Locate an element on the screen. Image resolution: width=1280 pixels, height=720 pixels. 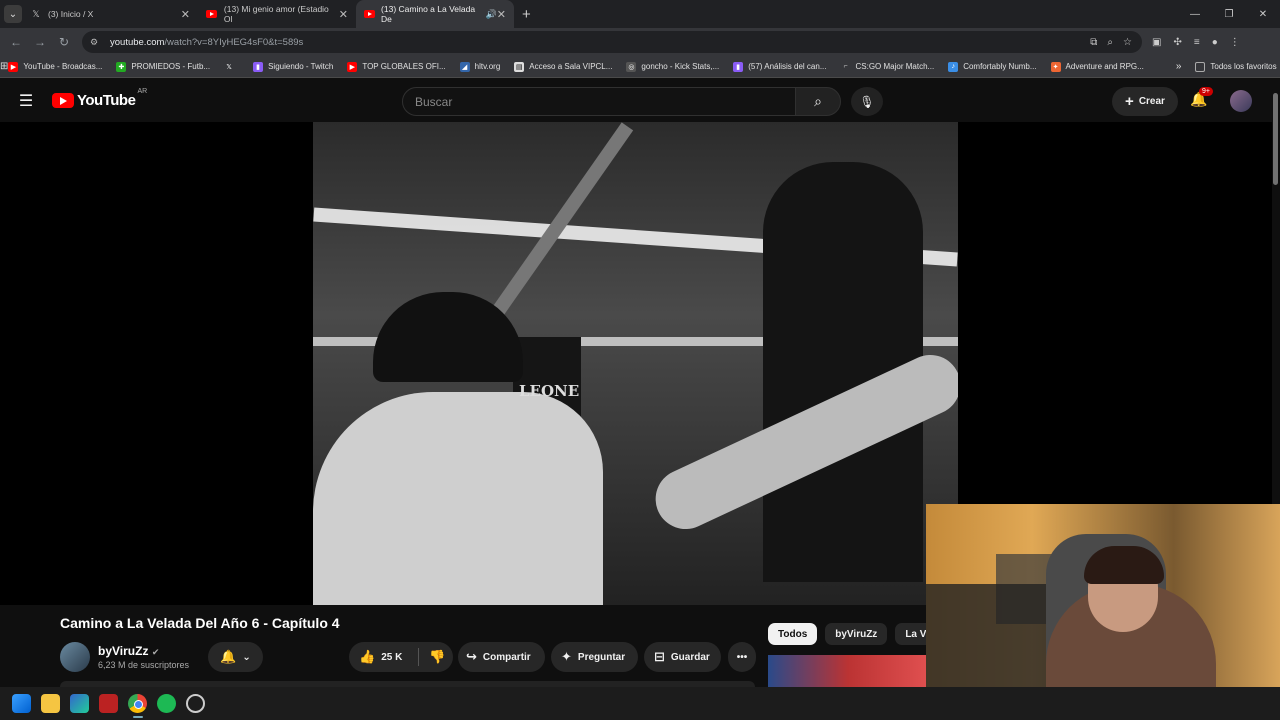
logo-text: YouTube is located at coordinates (106, 100).